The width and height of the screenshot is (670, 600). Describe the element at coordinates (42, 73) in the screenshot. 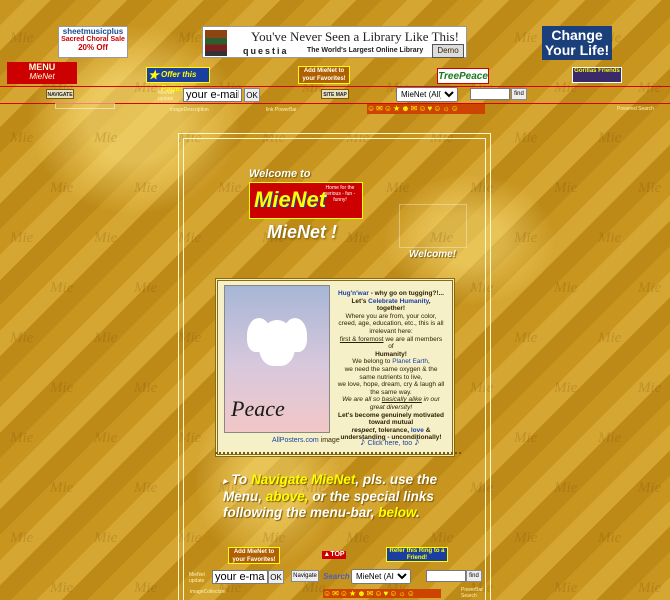

I see `menu-logo-button: MENU MieNet` at that location.